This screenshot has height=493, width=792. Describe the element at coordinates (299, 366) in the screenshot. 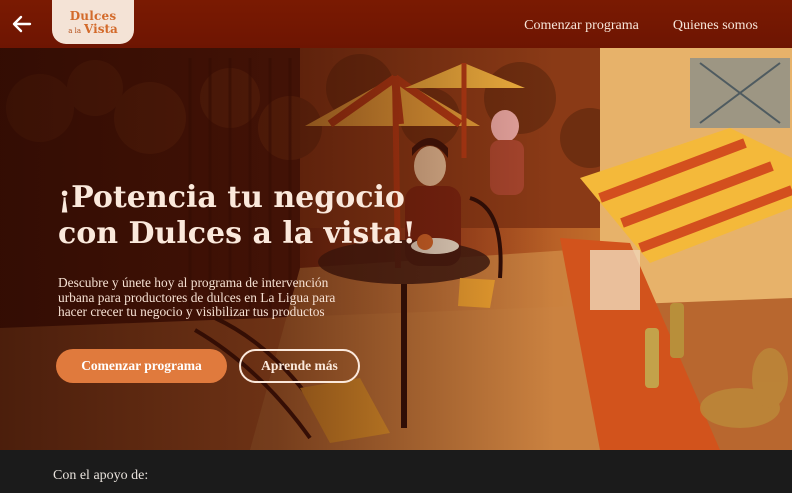

I see `learn-more-button: Aprende más` at that location.